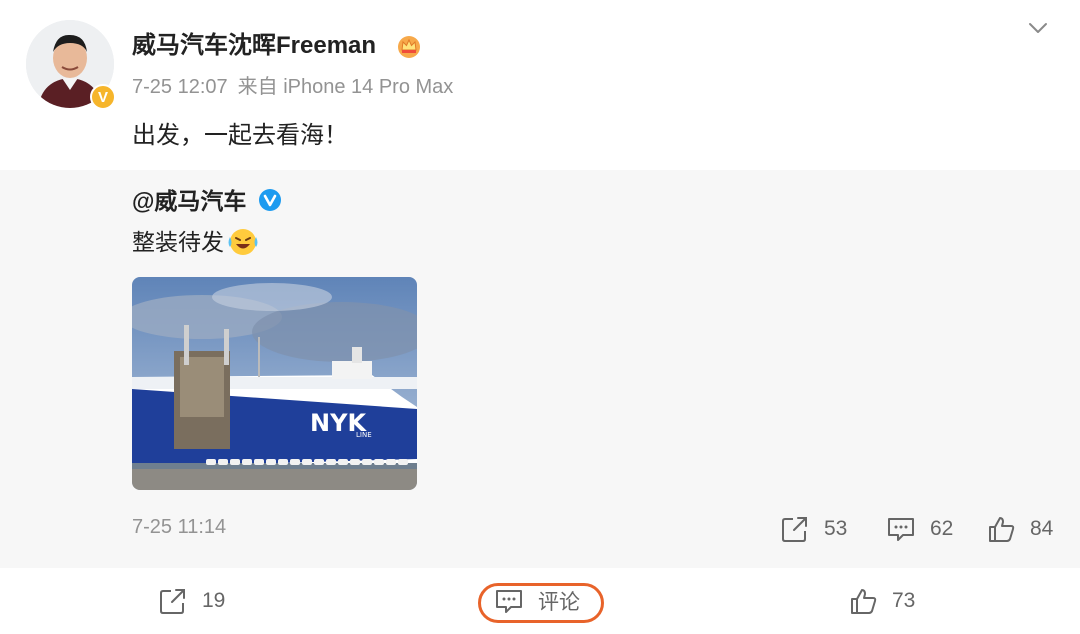  What do you see at coordinates (214, 600) in the screenshot?
I see `share-count: 19` at bounding box center [214, 600].